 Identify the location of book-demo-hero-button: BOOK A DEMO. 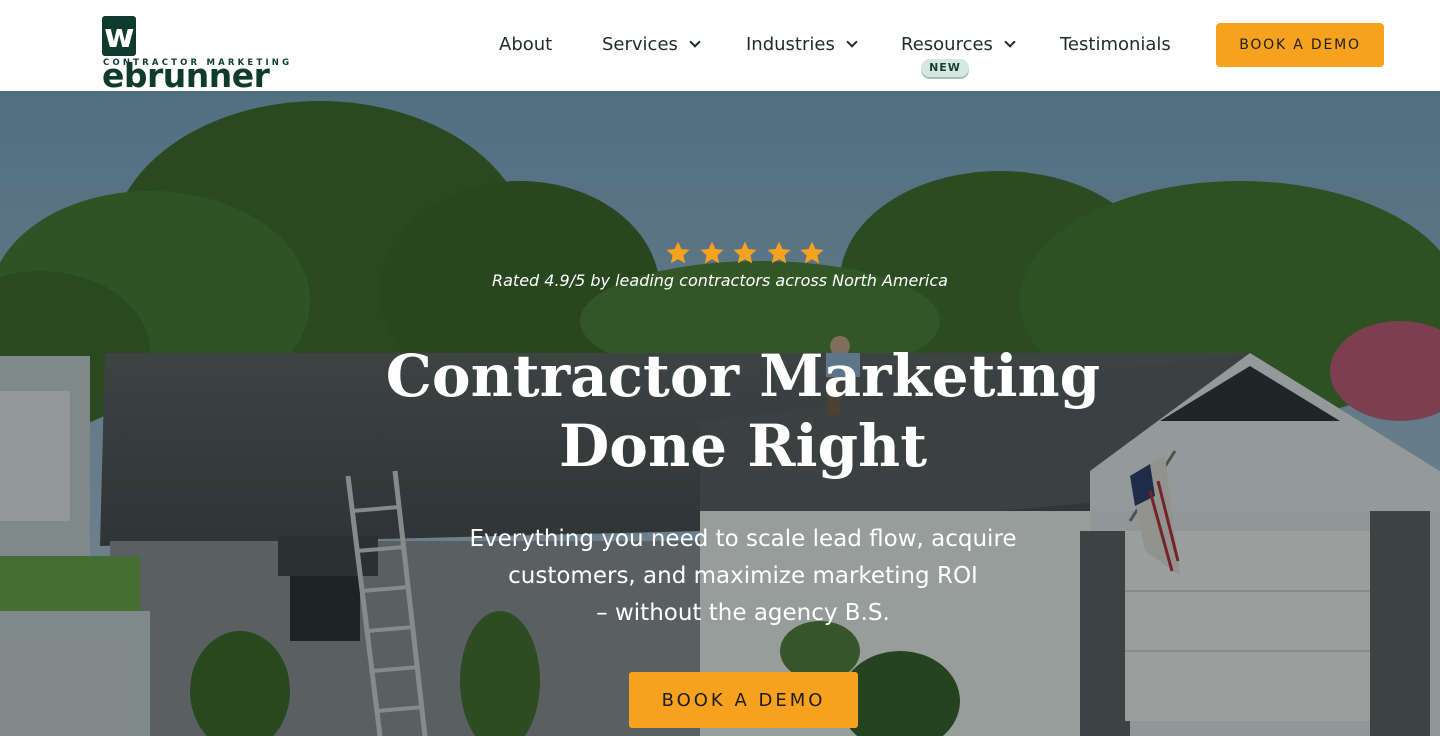
(743, 700).